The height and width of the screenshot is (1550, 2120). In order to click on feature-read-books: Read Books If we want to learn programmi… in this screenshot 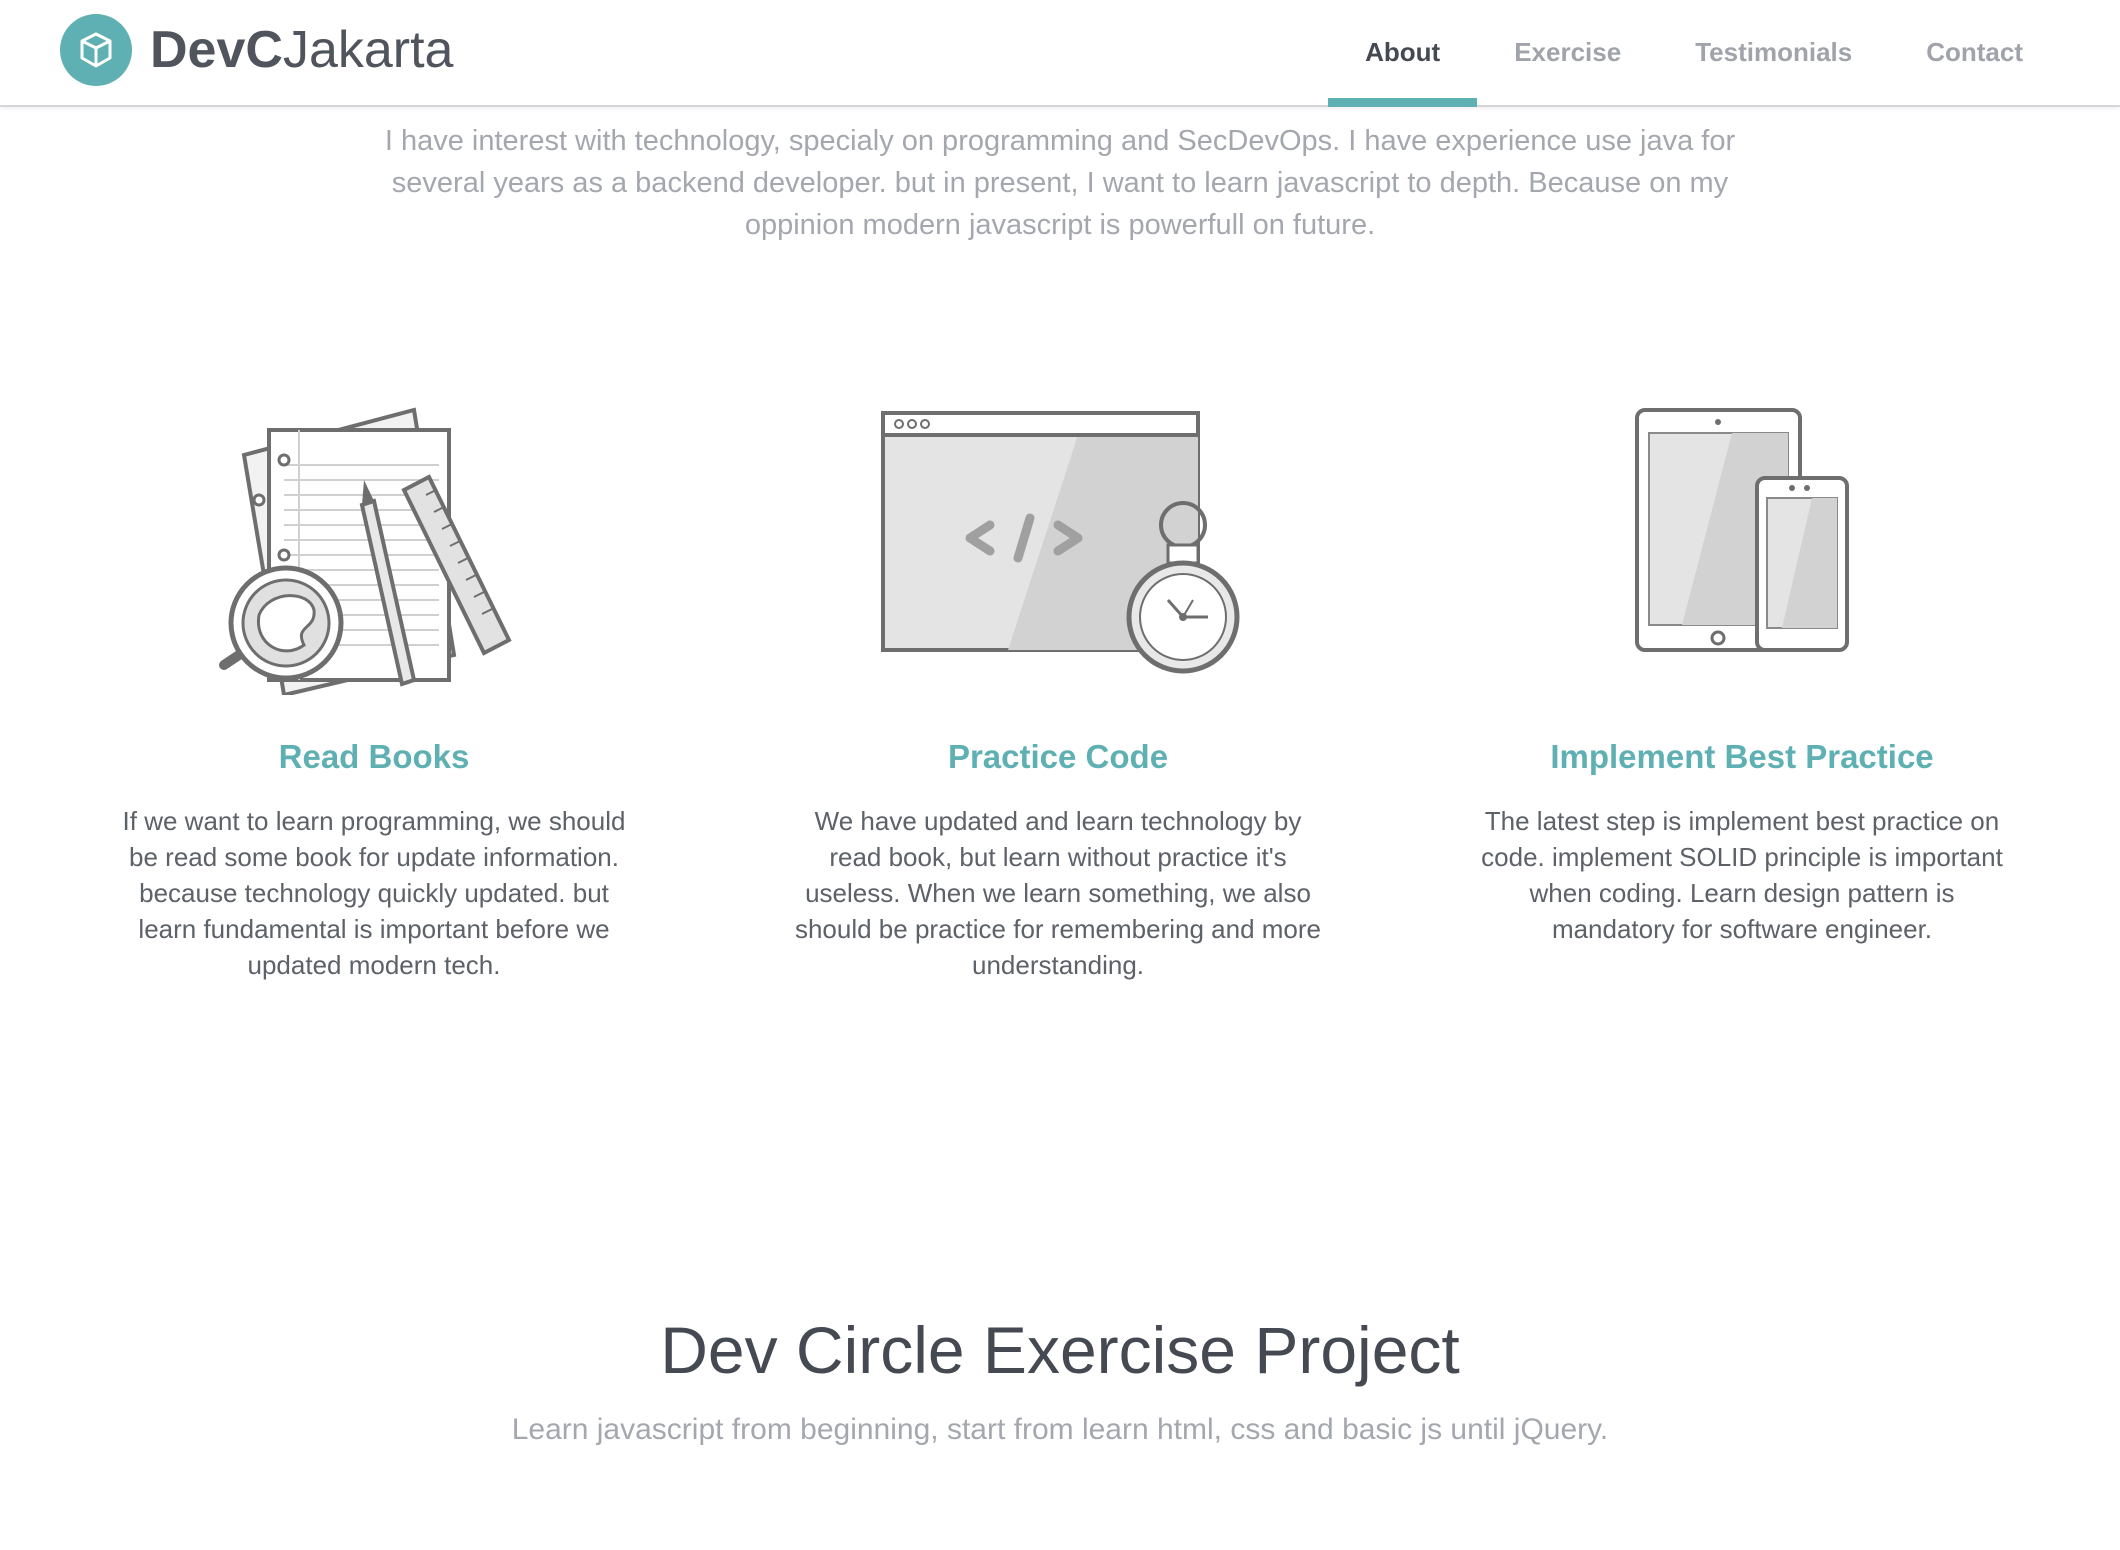, I will do `click(374, 689)`.